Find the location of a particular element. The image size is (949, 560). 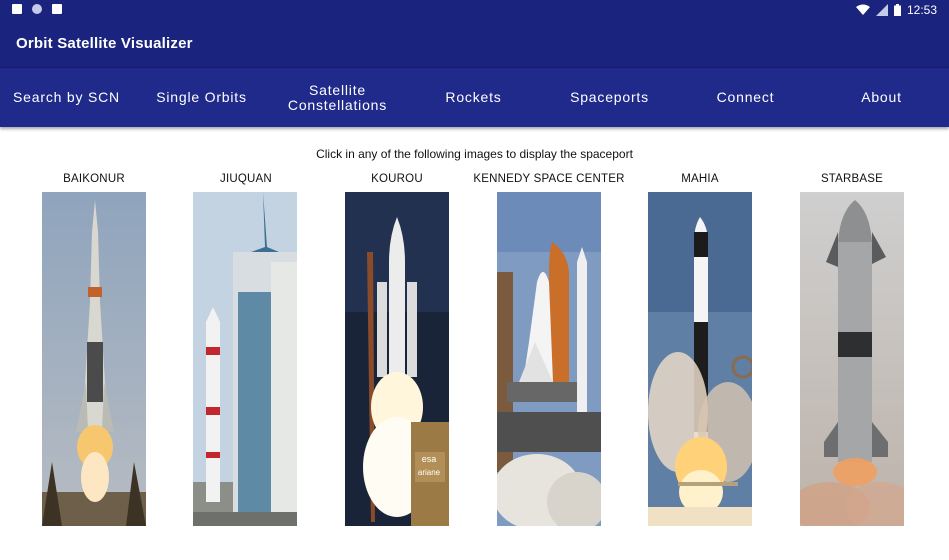

notification-a-icon is located at coordinates (17, 9).